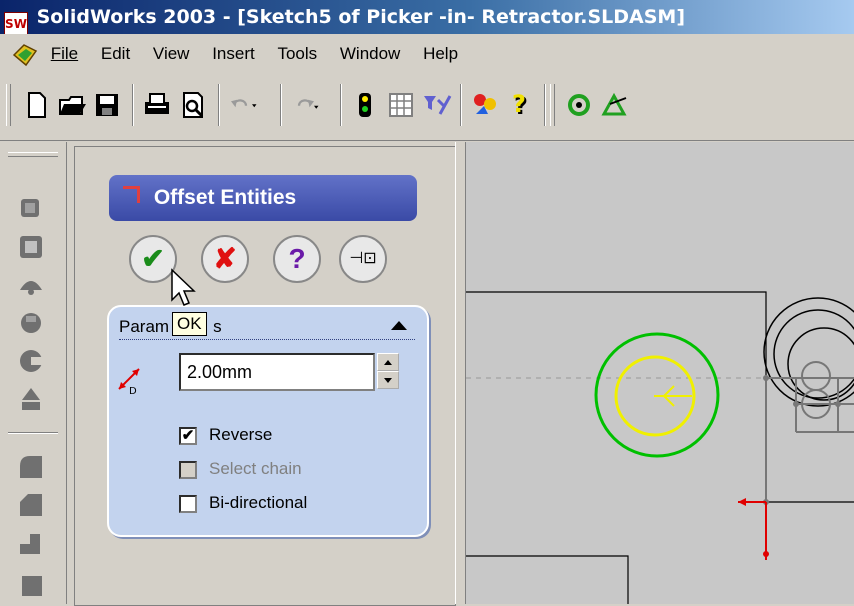 This screenshot has width=854, height=606. I want to click on distance-icon-label: D, so click(133, 390).